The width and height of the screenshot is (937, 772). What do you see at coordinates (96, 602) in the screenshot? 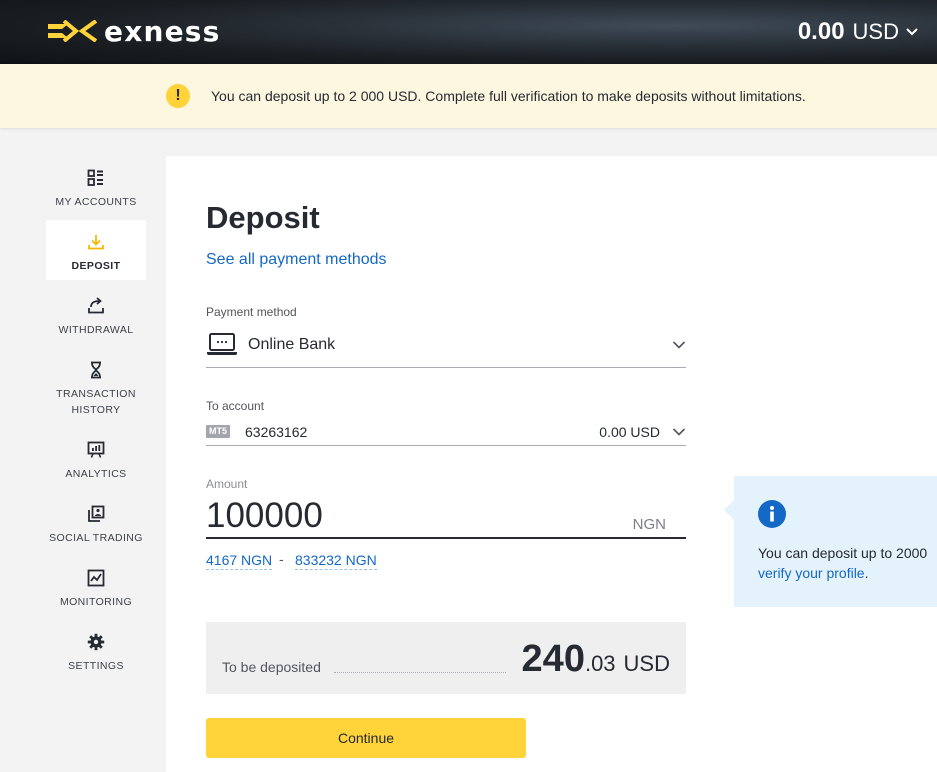
I see `sidebar-item-label: MONITORING` at bounding box center [96, 602].